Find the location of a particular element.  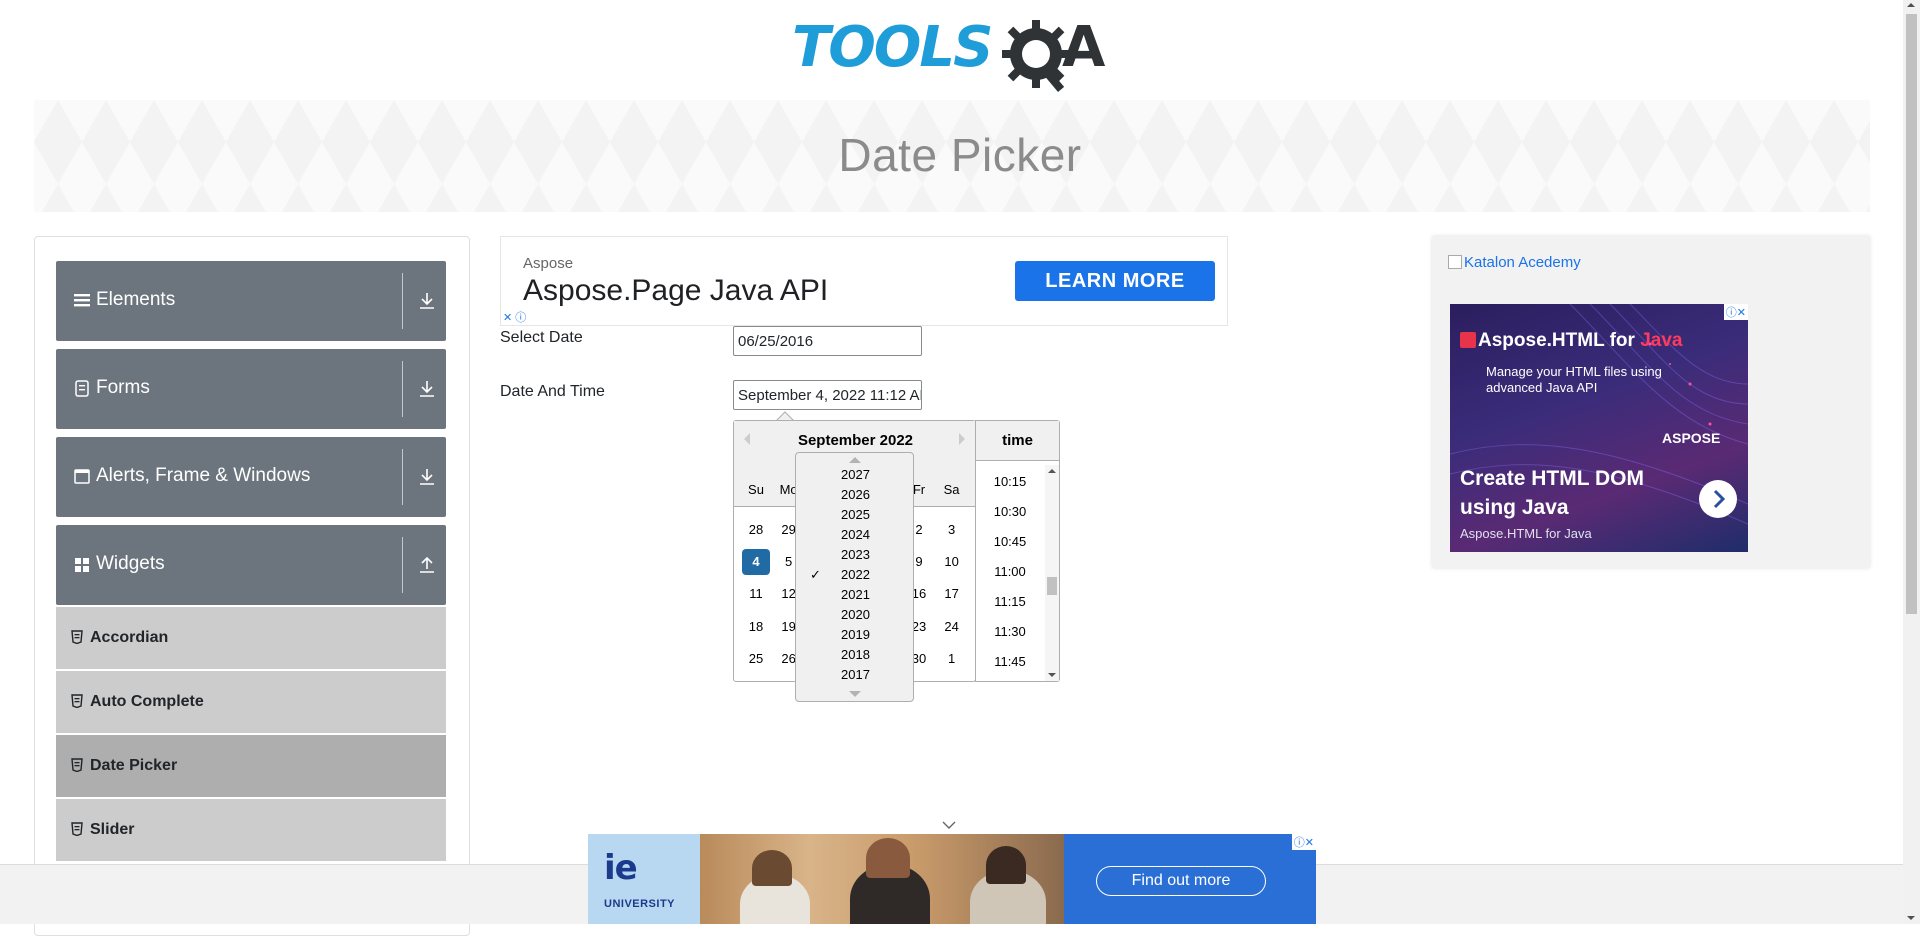

ie-brand-panel: ie UNIVERSITY is located at coordinates (644, 879).